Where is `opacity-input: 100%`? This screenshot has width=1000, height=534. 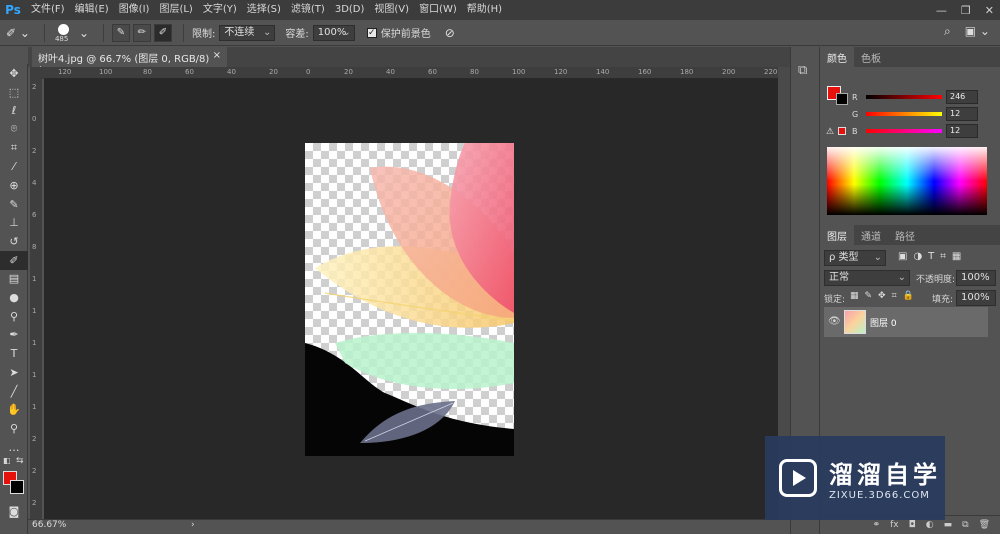
opacity-input: 100% is located at coordinates (976, 278).